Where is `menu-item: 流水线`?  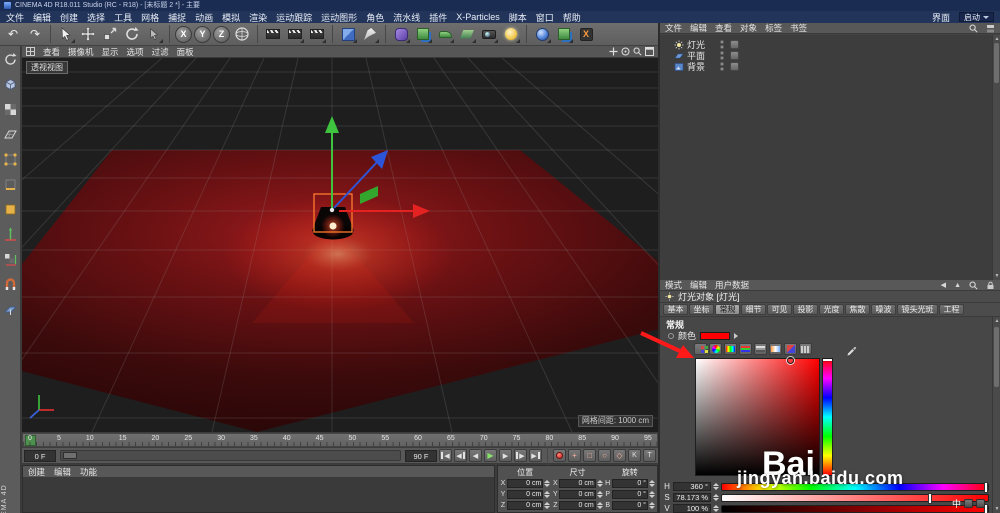 menu-item: 流水线 is located at coordinates (406, 17).